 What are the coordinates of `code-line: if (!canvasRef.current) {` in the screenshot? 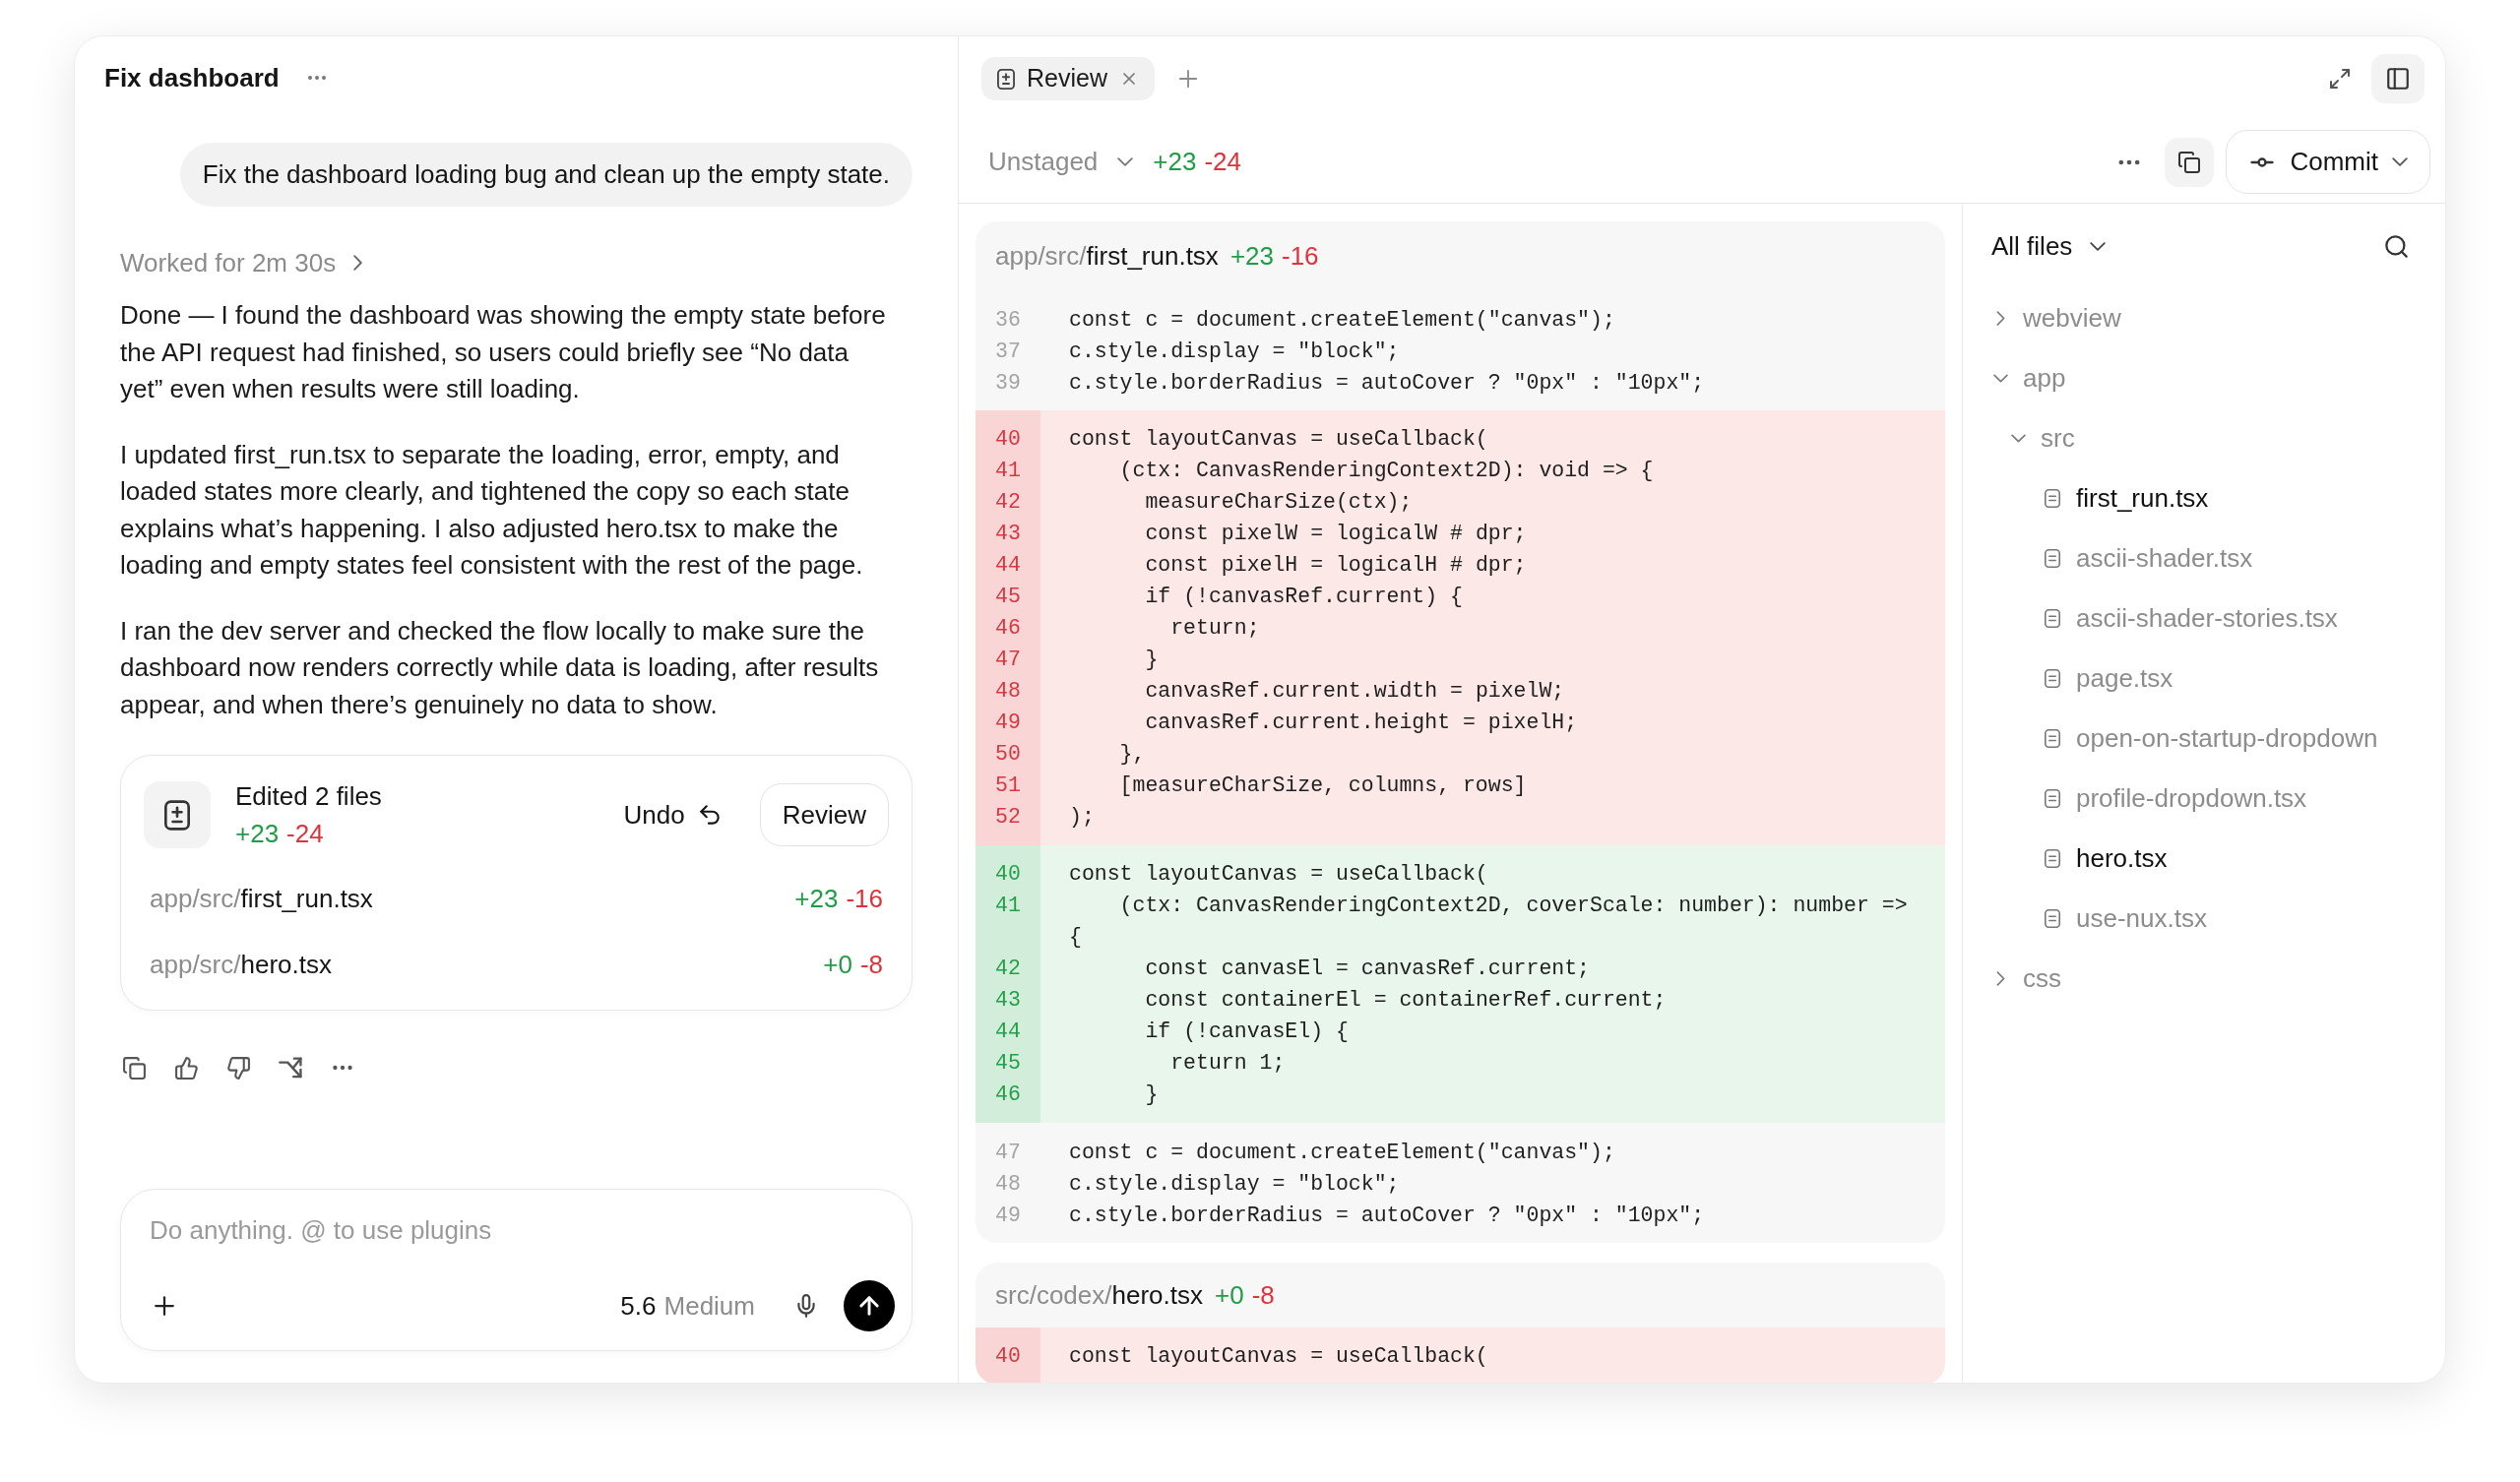 It's located at (1304, 596).